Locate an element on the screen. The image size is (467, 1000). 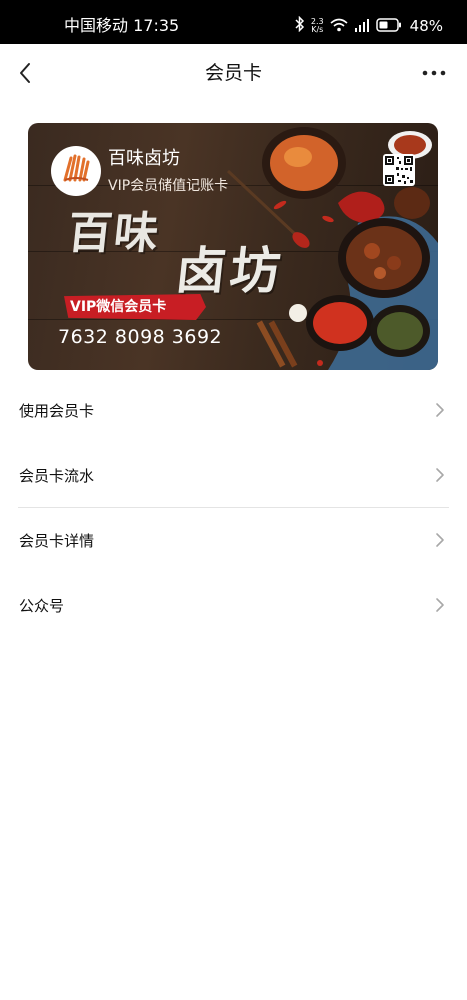
status-icons: 2.3 K/s 48% is located at coordinates (369, 26).